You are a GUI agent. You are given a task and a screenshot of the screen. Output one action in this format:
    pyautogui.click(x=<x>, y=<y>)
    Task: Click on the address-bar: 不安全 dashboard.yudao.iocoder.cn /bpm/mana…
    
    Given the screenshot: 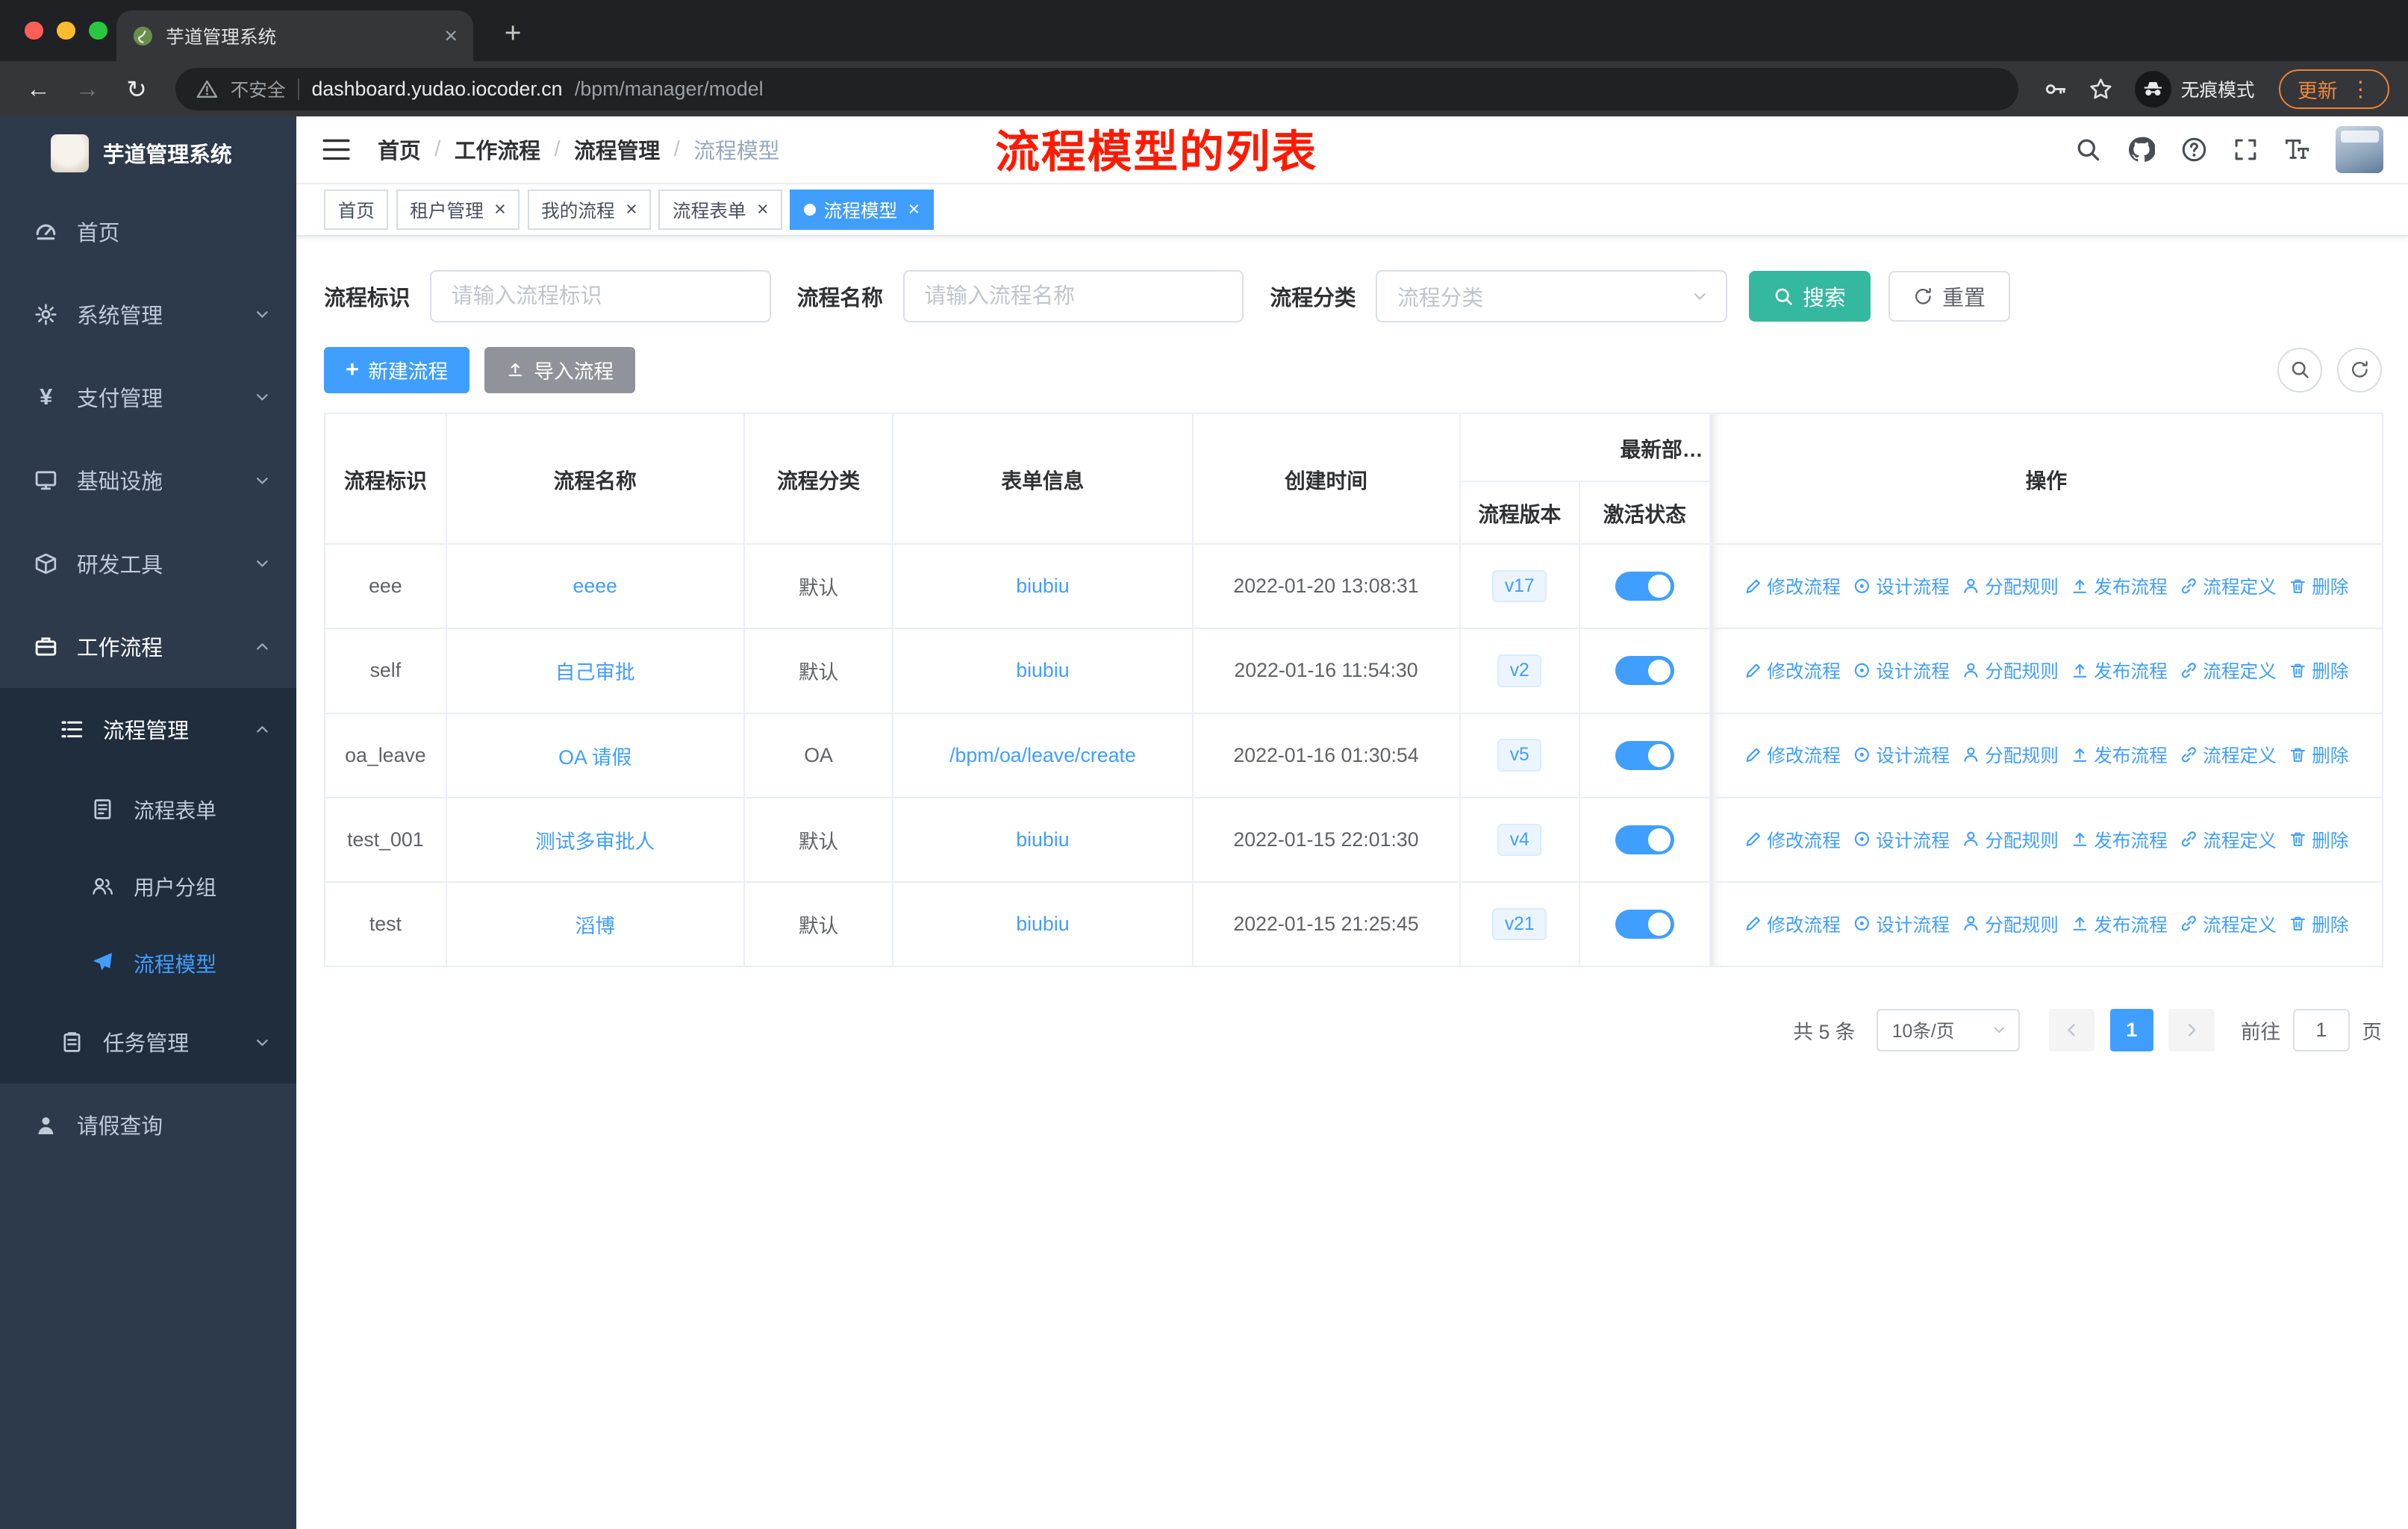 What is the action you would take?
    pyautogui.click(x=1096, y=89)
    